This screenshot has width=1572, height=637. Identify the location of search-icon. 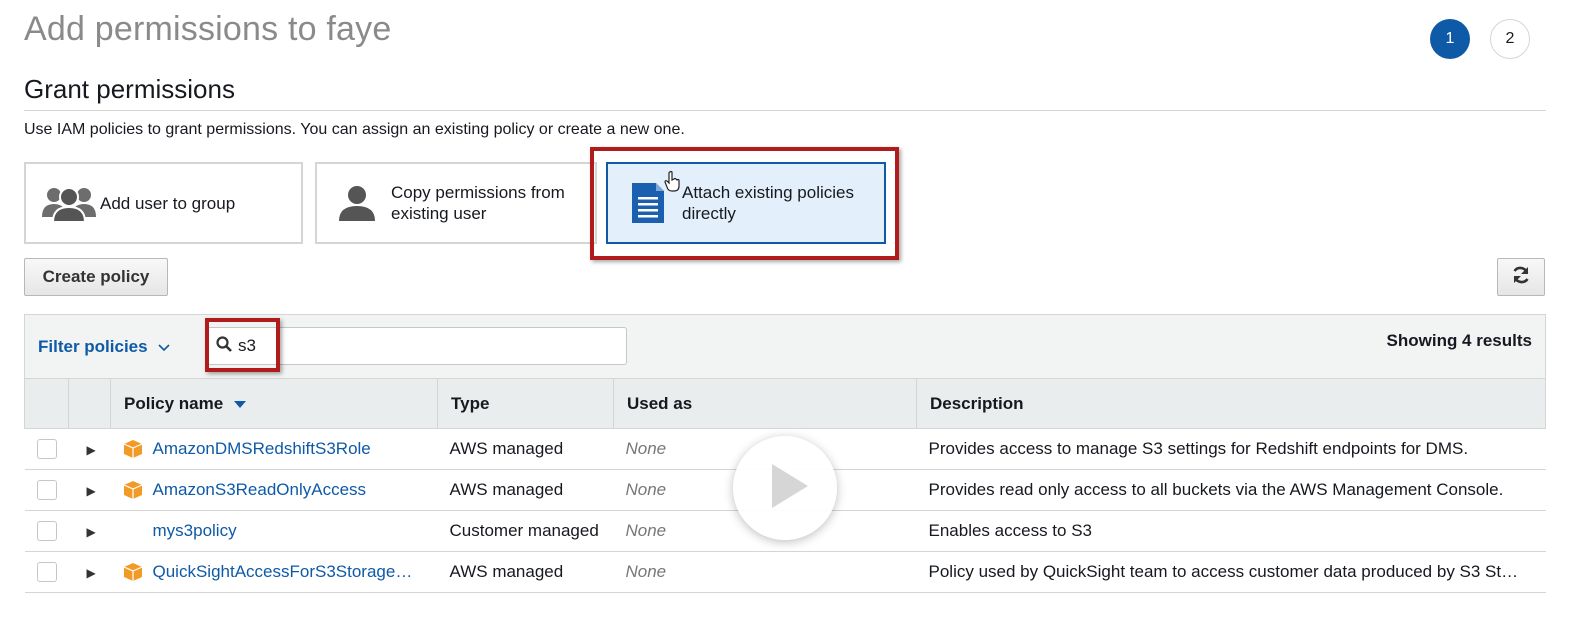
(224, 346).